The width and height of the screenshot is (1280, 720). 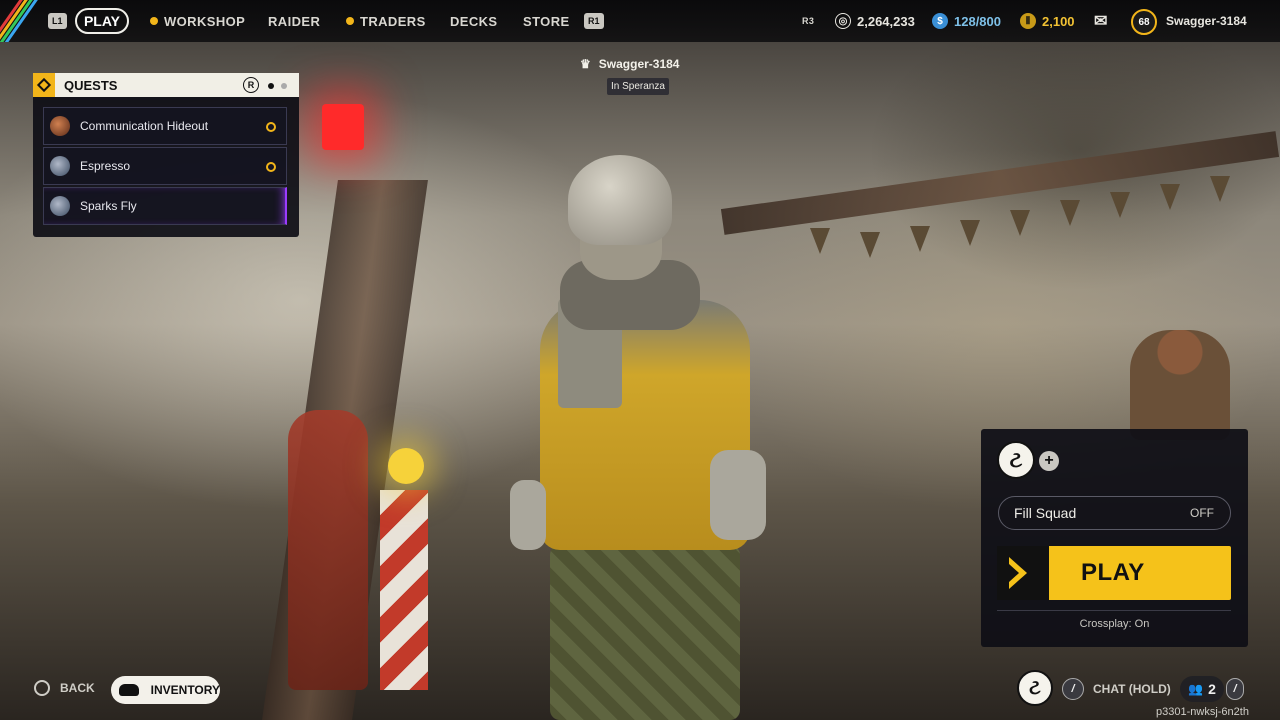 What do you see at coordinates (57, 21) in the screenshot?
I see `l1-button-hint: L1` at bounding box center [57, 21].